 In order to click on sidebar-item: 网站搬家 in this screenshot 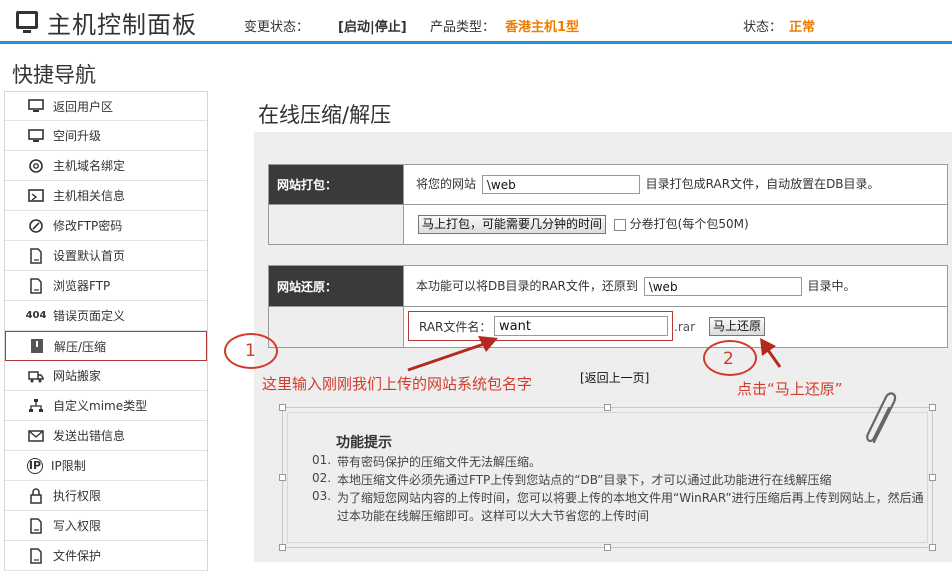, I will do `click(106, 376)`.